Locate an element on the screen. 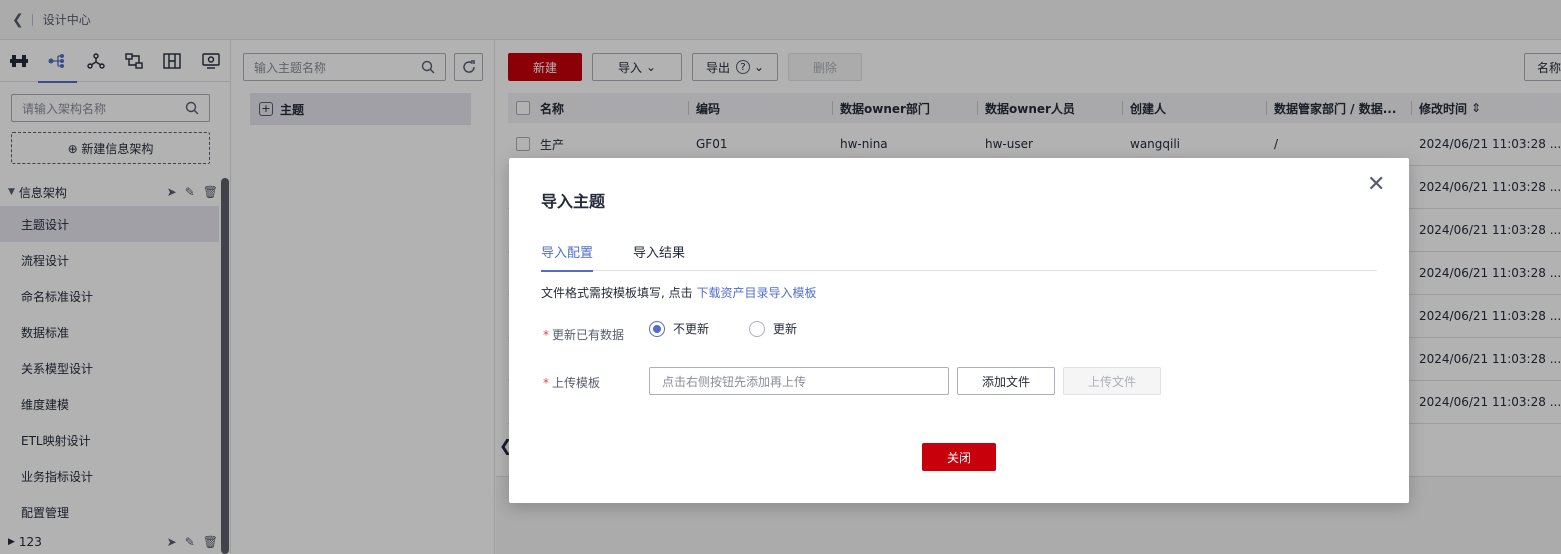  template-hint: 文件格式需按模板填写, 点击 下载资产目录导入模板 is located at coordinates (678, 292).